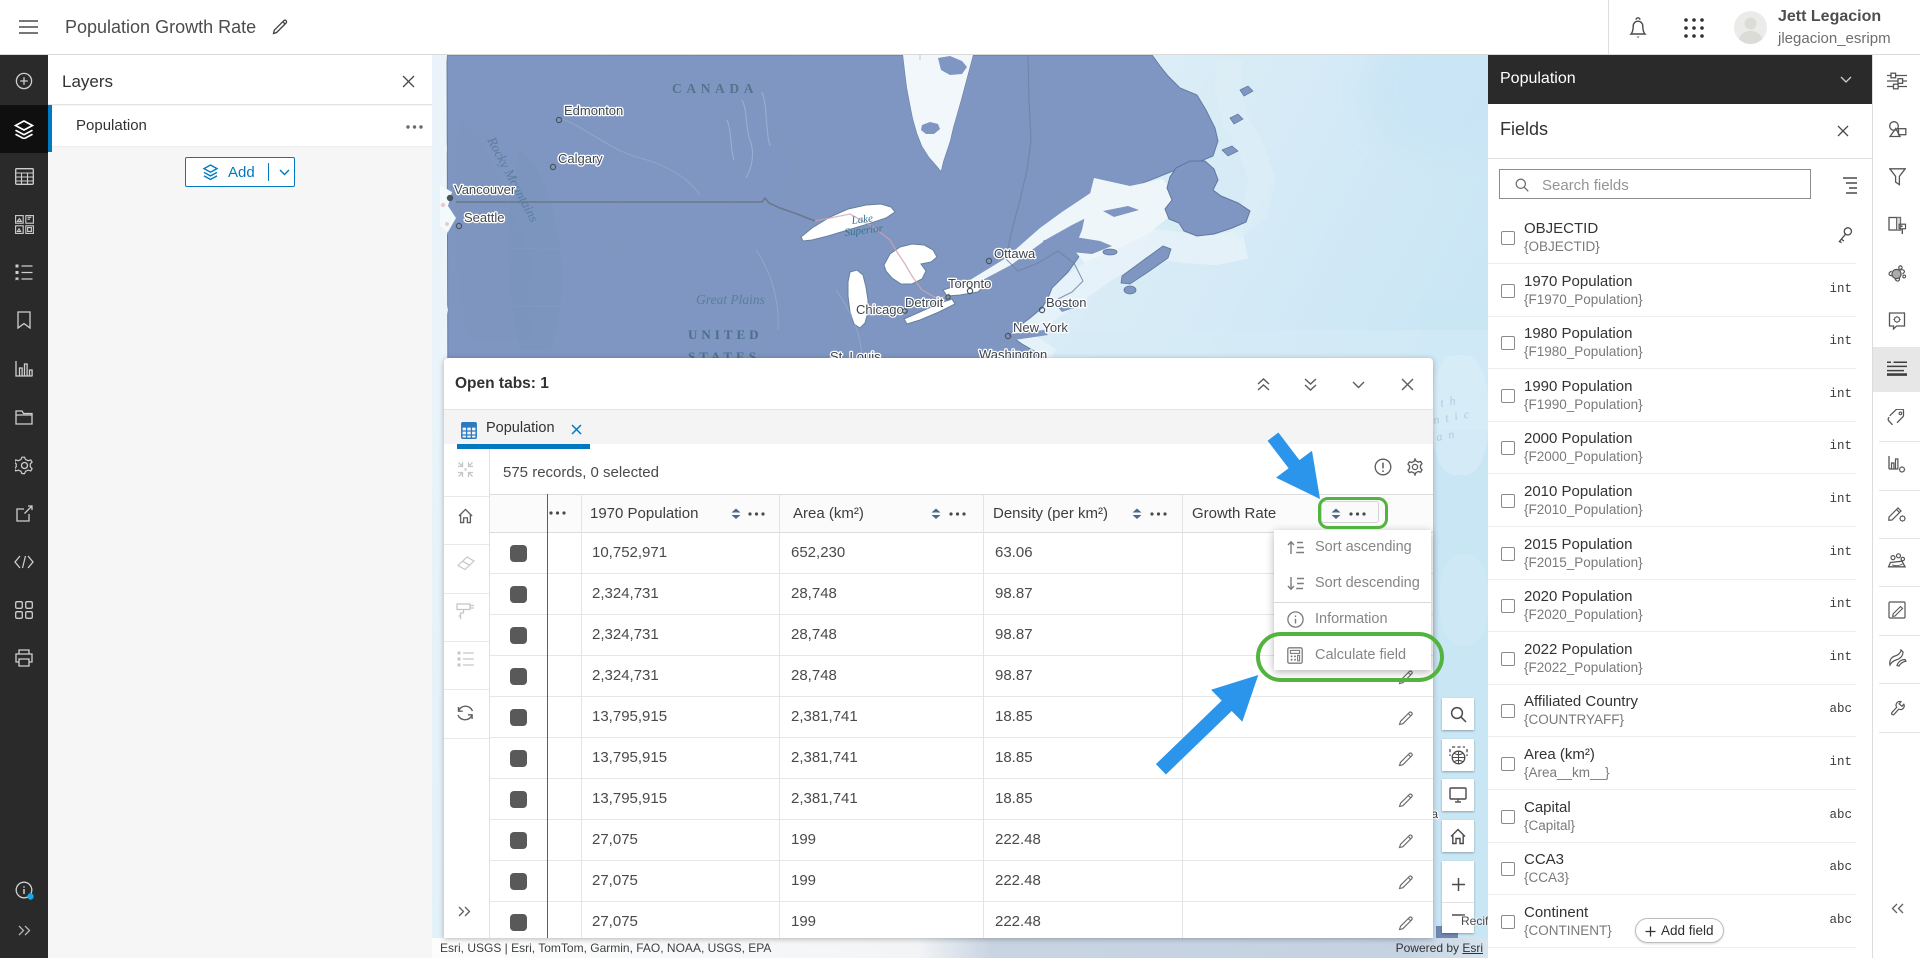  Describe the element at coordinates (880, 309) in the screenshot. I see `svg-text: Chicago` at that location.